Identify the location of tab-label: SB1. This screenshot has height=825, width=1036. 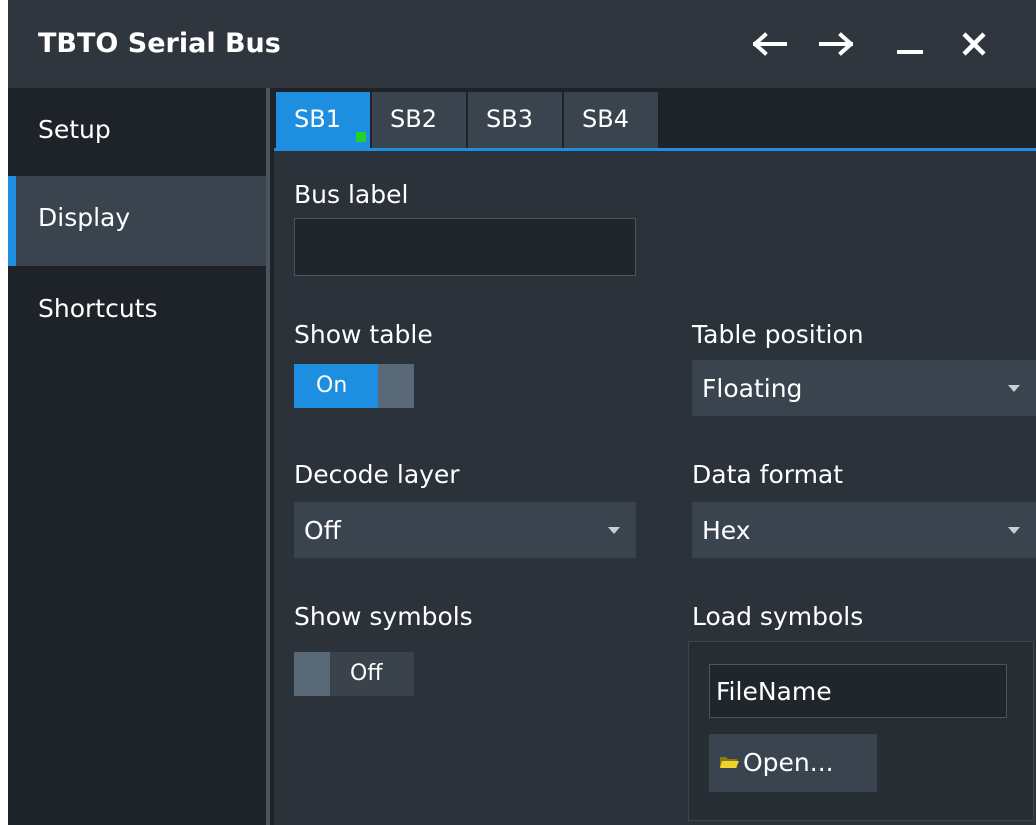
(317, 119).